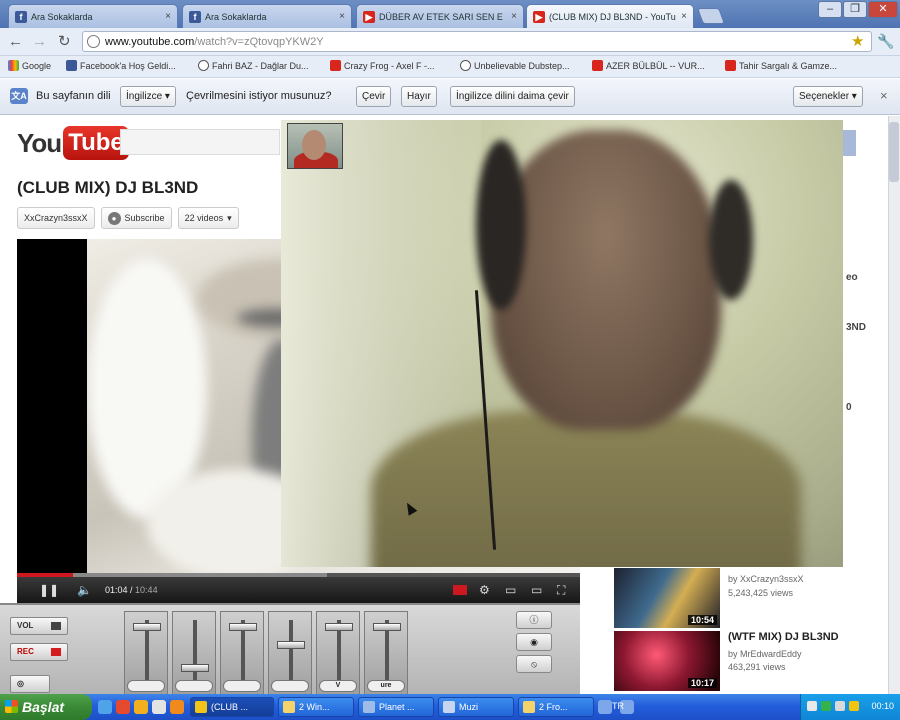 This screenshot has width=900, height=720. What do you see at coordinates (460, 590) in the screenshot?
I see `youtube-button-icon` at bounding box center [460, 590].